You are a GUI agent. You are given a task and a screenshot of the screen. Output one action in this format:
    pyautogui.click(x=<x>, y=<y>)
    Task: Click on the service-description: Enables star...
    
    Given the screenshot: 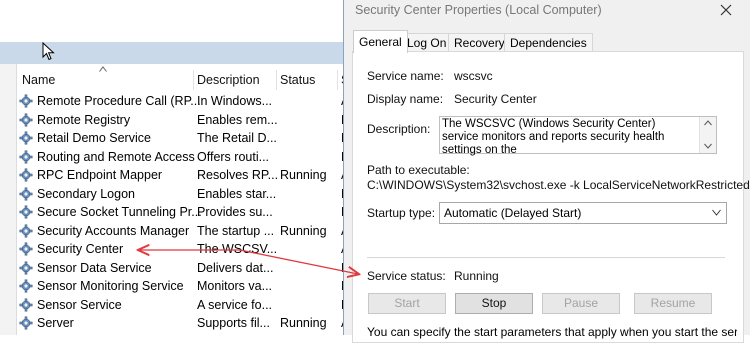 What is the action you would take?
    pyautogui.click(x=237, y=193)
    